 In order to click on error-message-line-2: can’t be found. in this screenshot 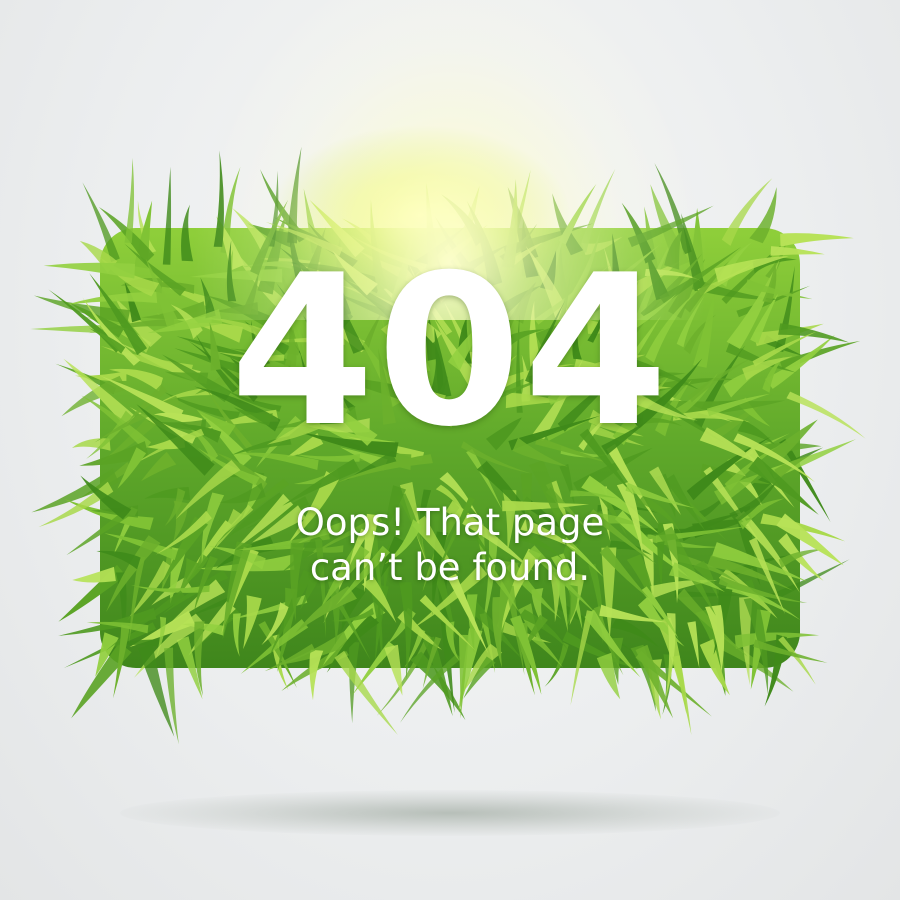, I will do `click(450, 568)`.